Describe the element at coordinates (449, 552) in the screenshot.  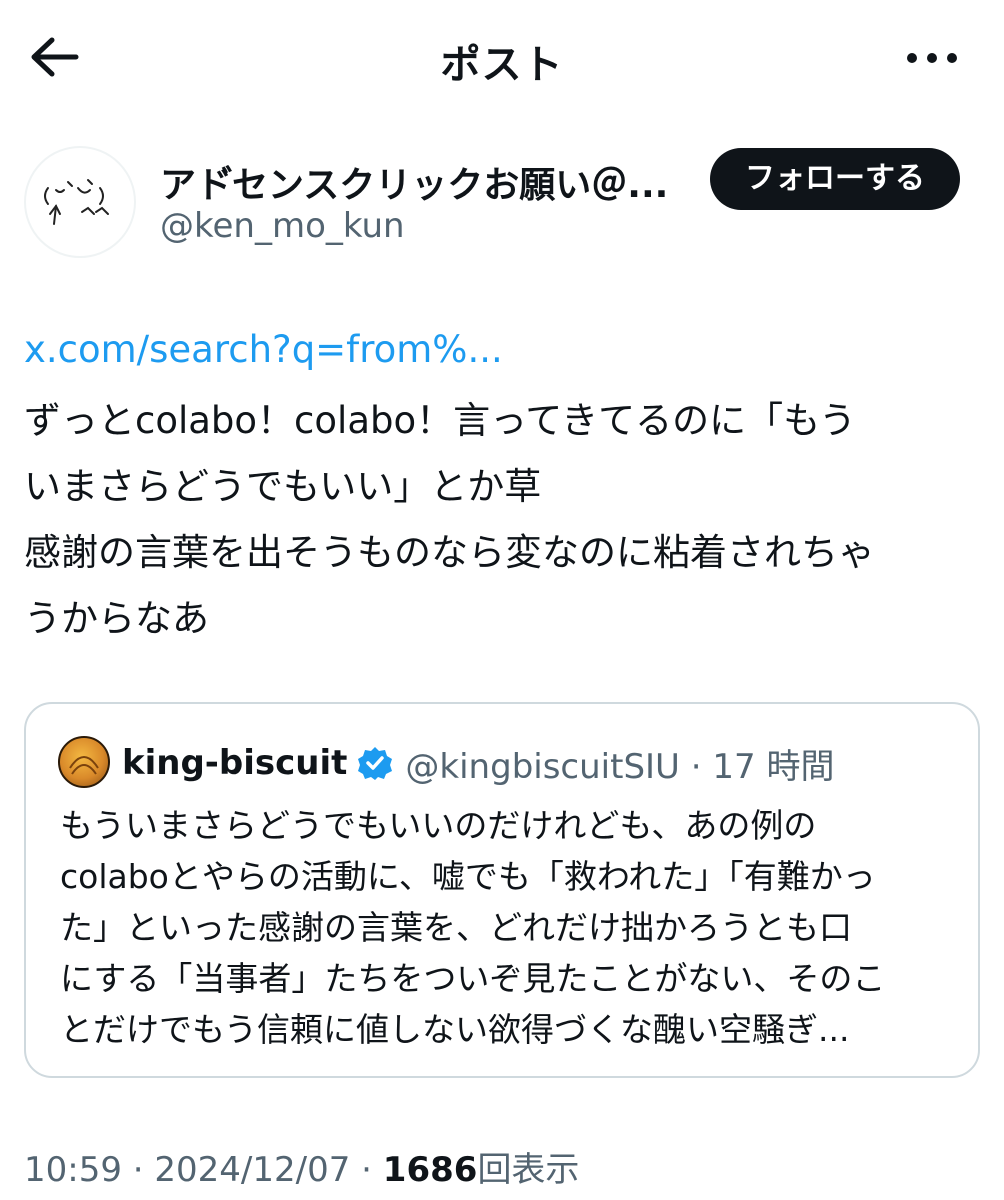
I see `post-text-line: 感謝の言葉を出そうものなら変なのに粘着されちゃ` at that location.